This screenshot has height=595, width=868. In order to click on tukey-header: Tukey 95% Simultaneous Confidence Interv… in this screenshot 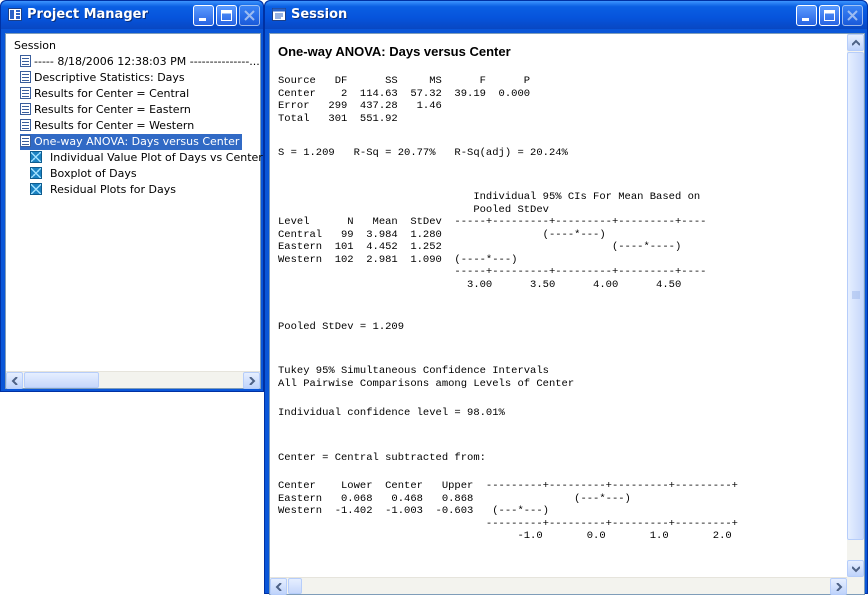, I will do `click(426, 377)`.